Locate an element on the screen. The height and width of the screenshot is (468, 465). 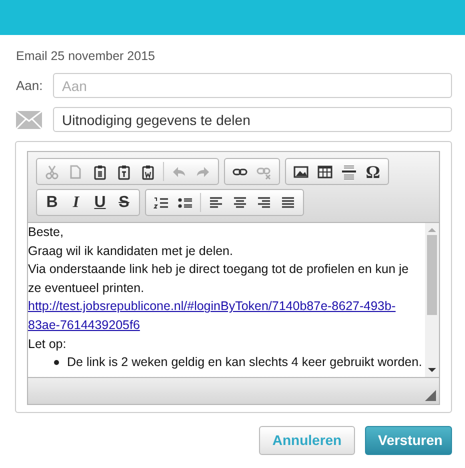
paragraph: Graag wil ik kandidaten met je delen. is located at coordinates (131, 251).